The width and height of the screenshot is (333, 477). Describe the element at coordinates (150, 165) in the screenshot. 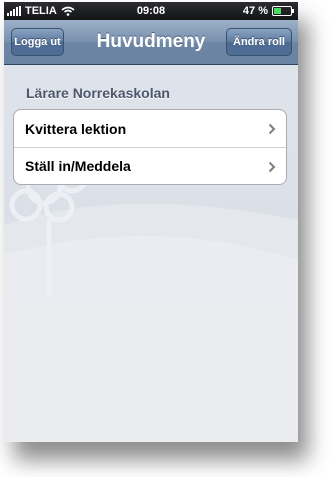

I see `menu-item-stall-in-meddela: Ställ in/Meddela` at that location.